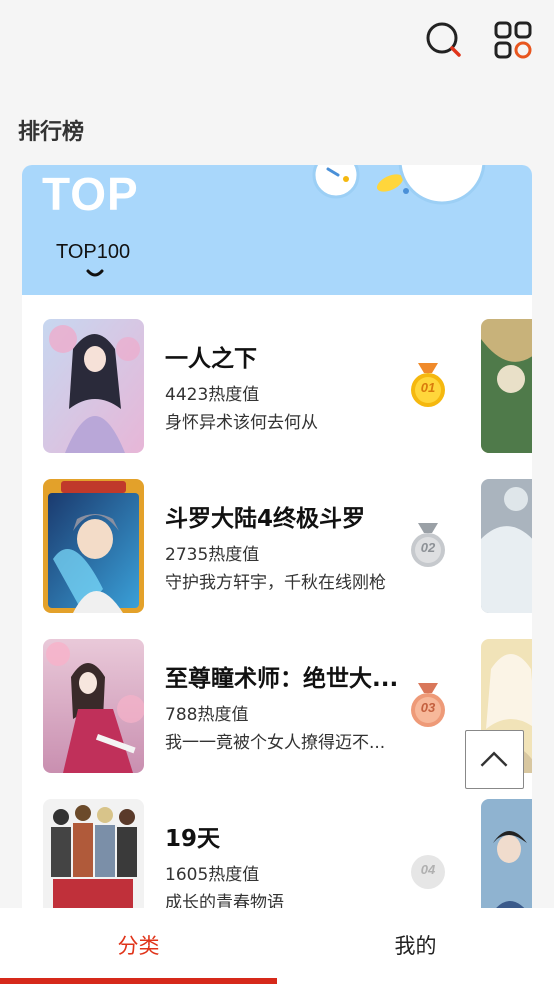 The image size is (554, 985). I want to click on bronze-medal-icon: 03, so click(428, 706).